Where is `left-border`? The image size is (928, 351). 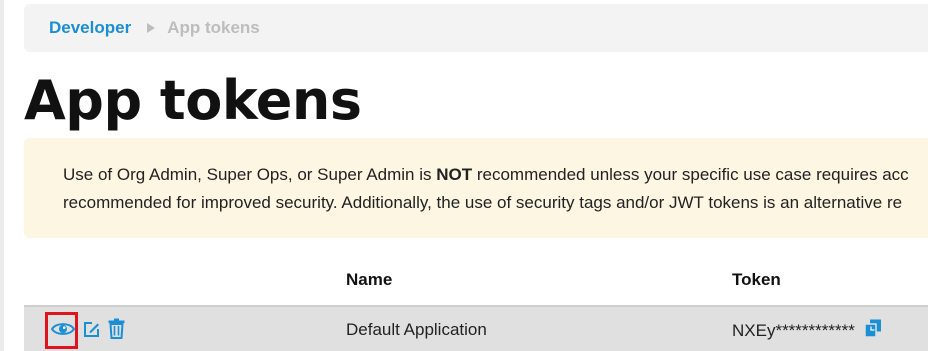
left-border is located at coordinates (2, 175).